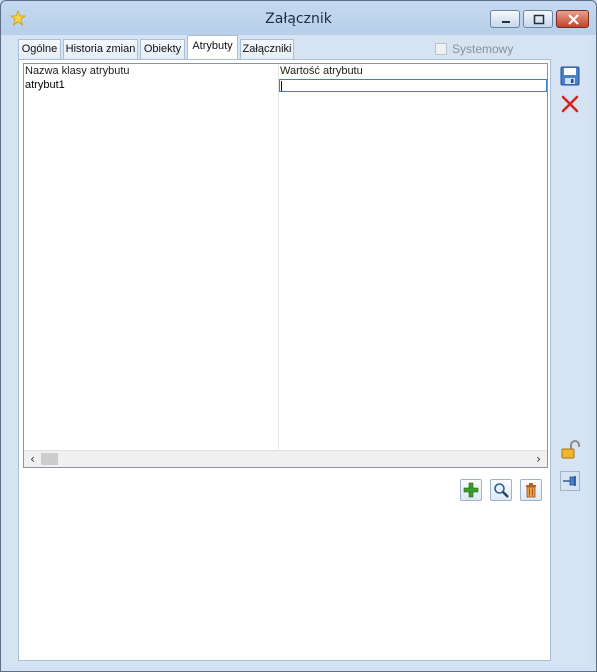 Image resolution: width=597 pixels, height=672 pixels. I want to click on delete-button, so click(531, 490).